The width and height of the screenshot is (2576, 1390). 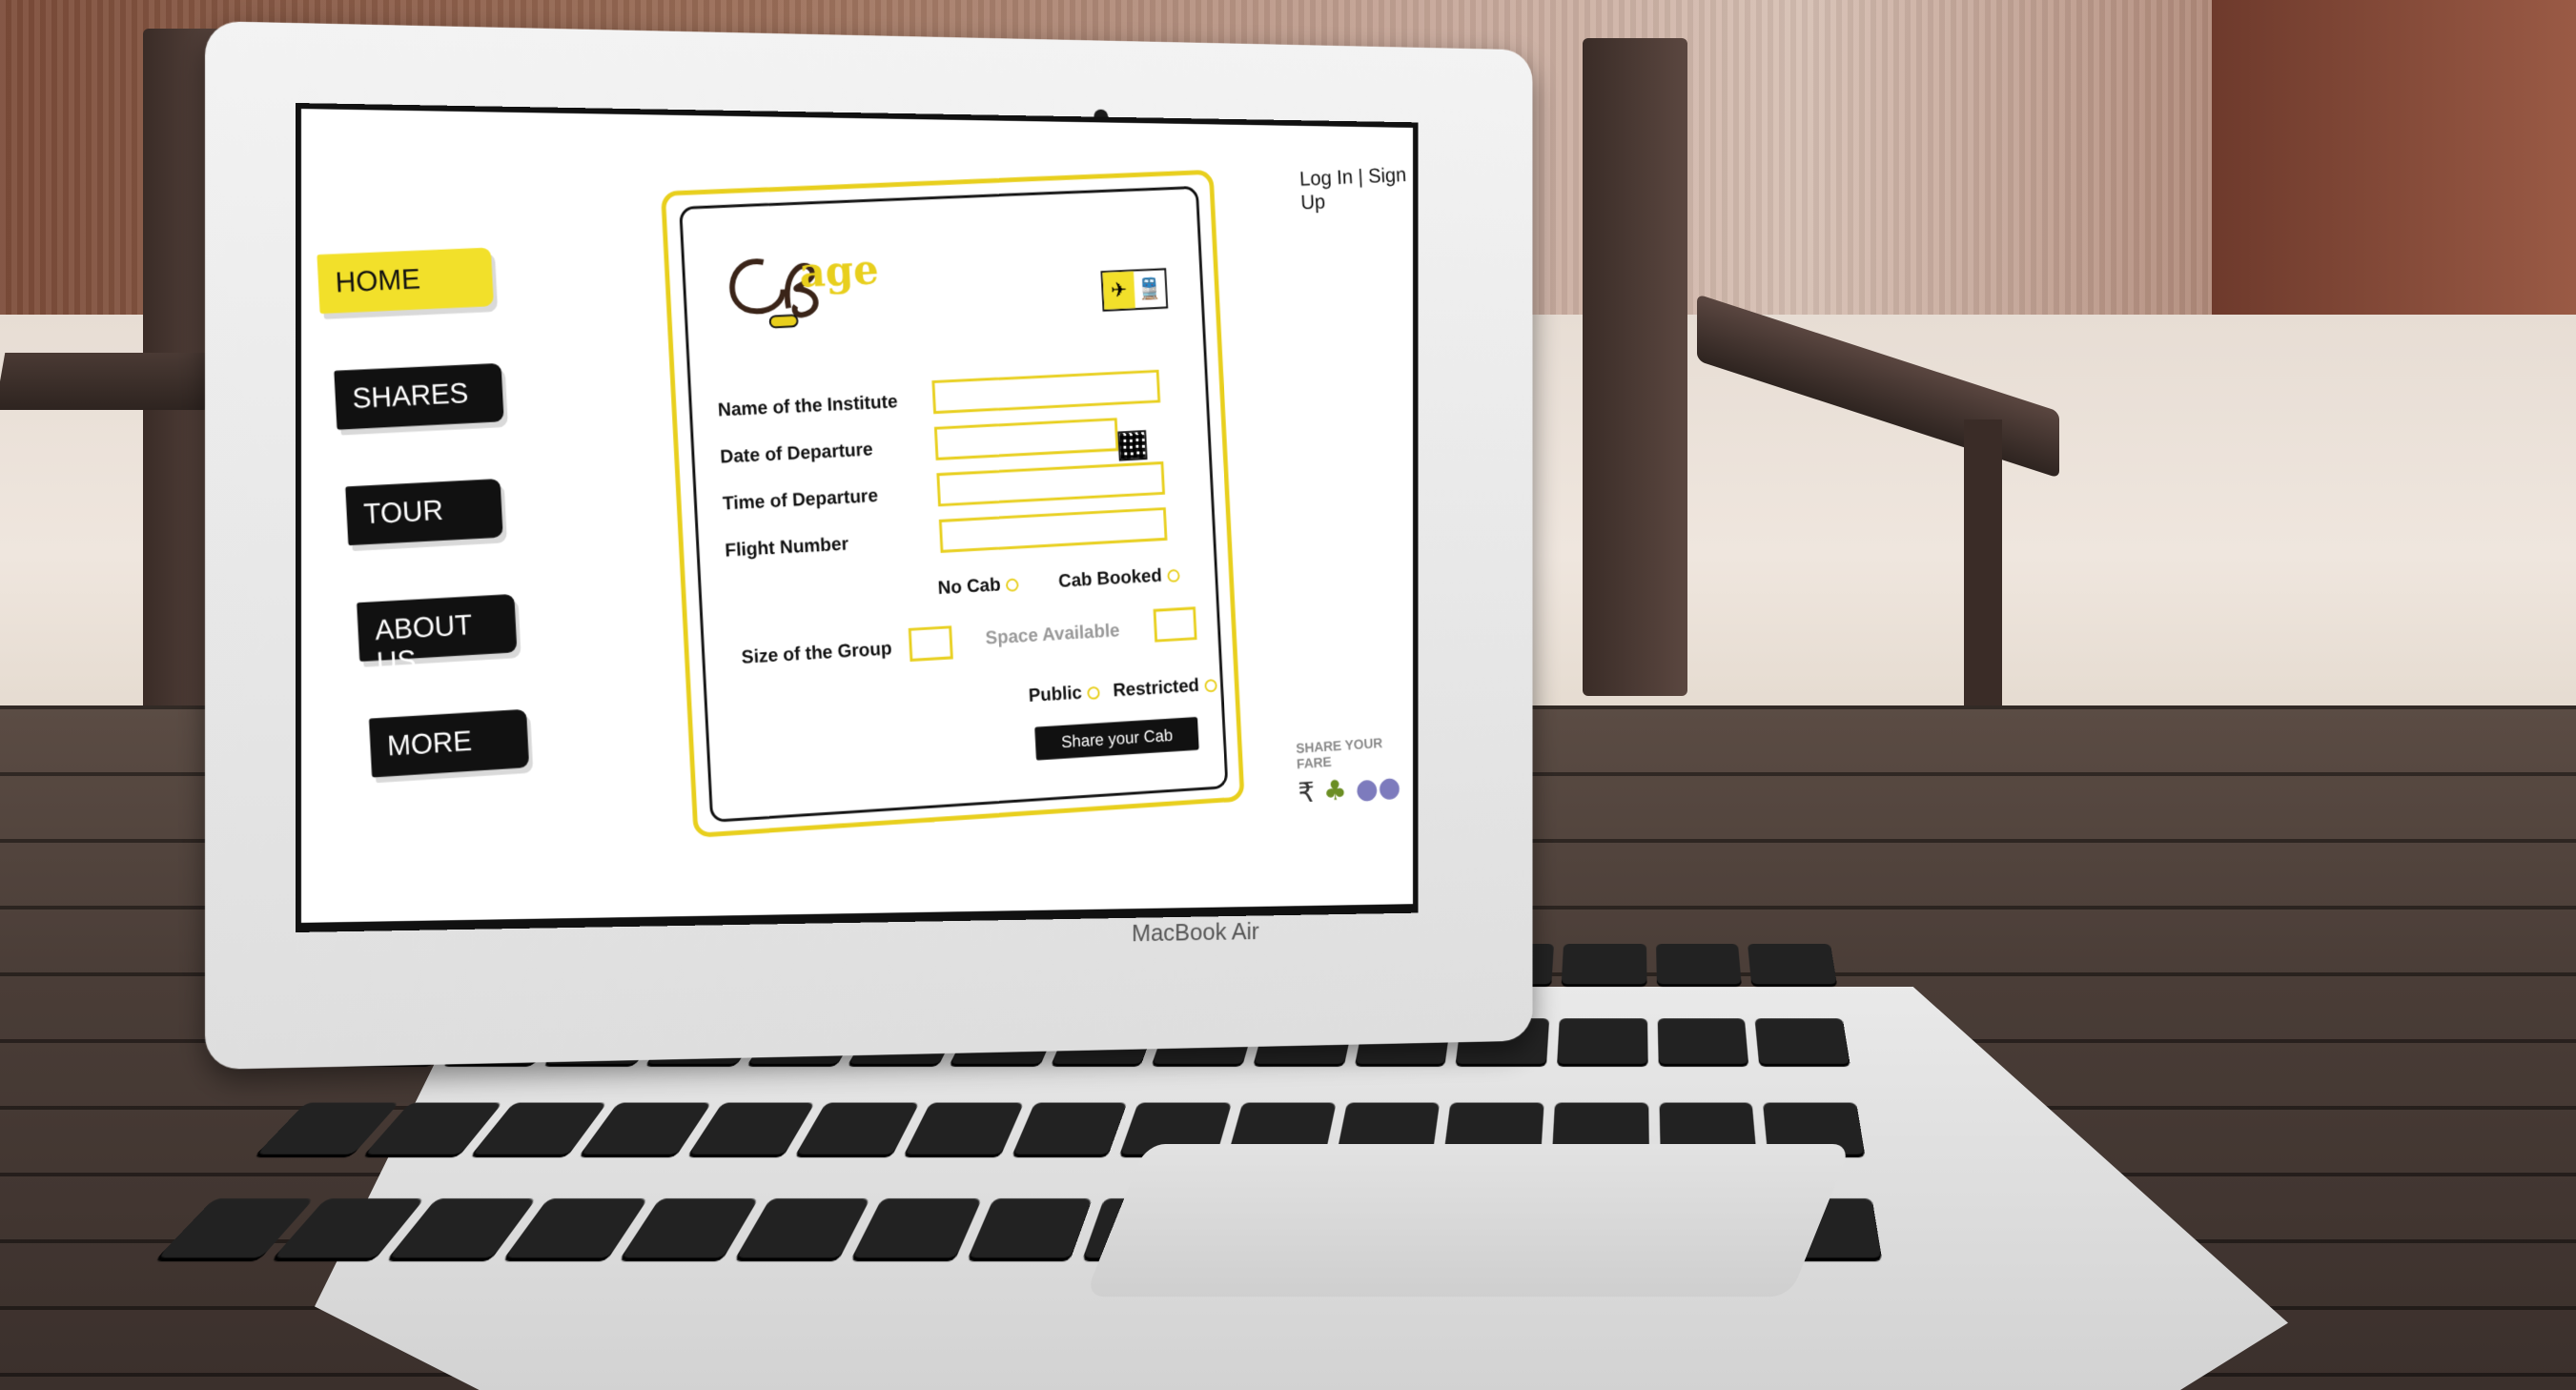 I want to click on auth-links: Log In | Sign Up, so click(x=1357, y=189).